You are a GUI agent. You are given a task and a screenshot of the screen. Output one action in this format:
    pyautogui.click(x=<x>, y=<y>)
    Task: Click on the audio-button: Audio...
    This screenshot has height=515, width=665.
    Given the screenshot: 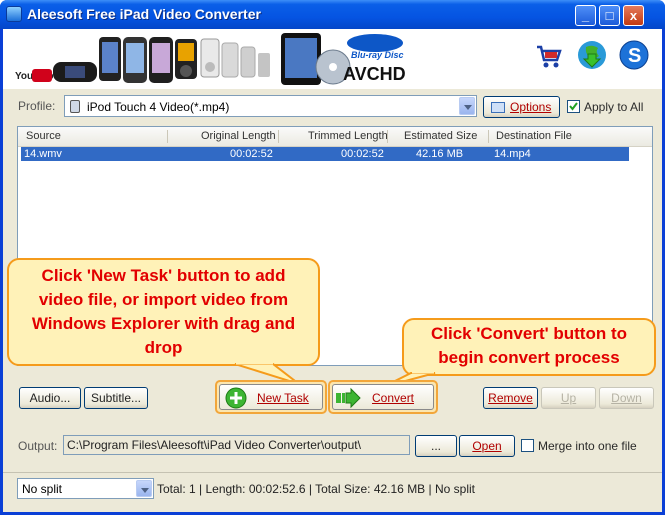 What is the action you would take?
    pyautogui.click(x=50, y=398)
    